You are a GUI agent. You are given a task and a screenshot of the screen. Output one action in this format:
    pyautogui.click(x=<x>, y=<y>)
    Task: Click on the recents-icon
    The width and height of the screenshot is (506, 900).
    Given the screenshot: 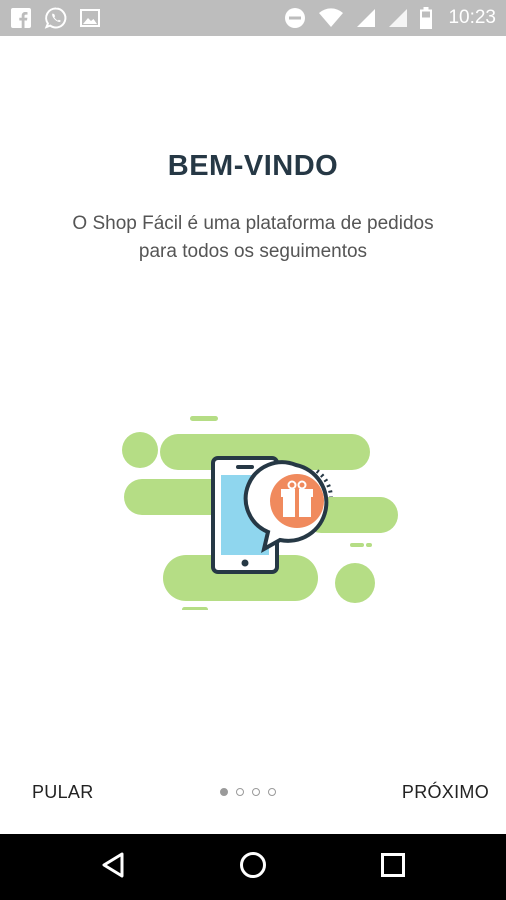 What is the action you would take?
    pyautogui.click(x=393, y=867)
    